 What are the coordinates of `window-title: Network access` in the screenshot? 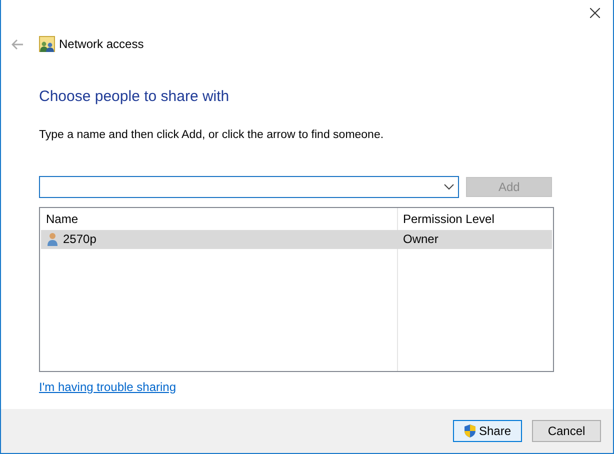 It's located at (101, 44).